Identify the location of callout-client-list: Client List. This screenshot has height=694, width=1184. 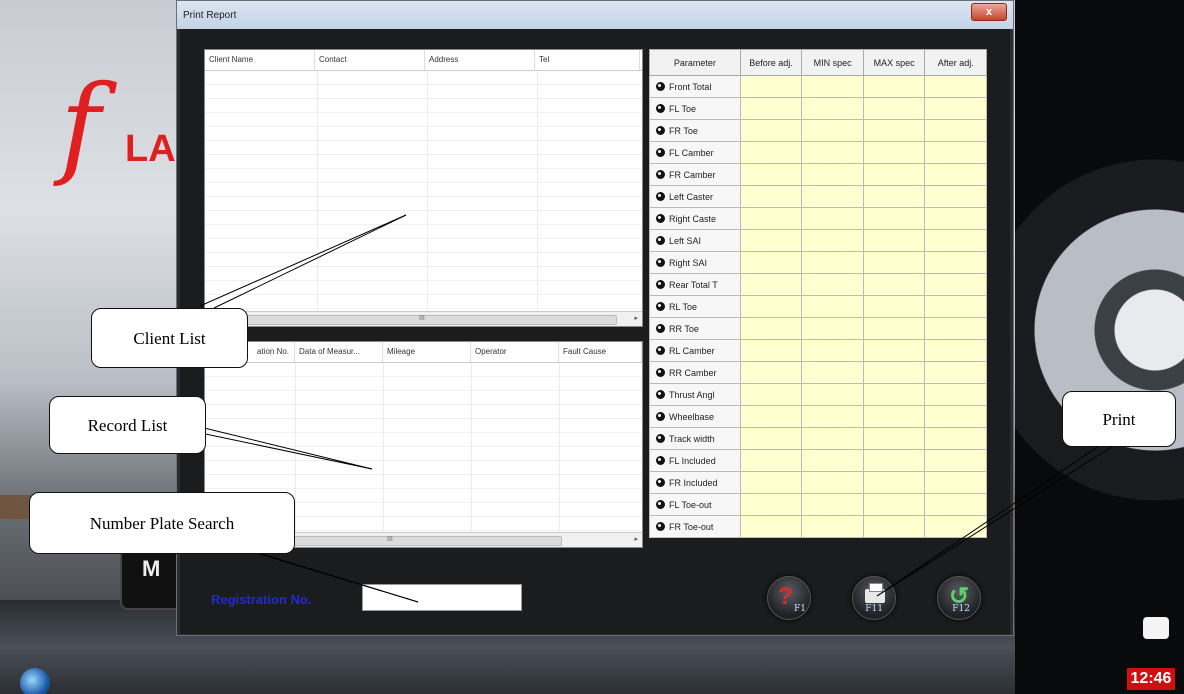
(169, 338).